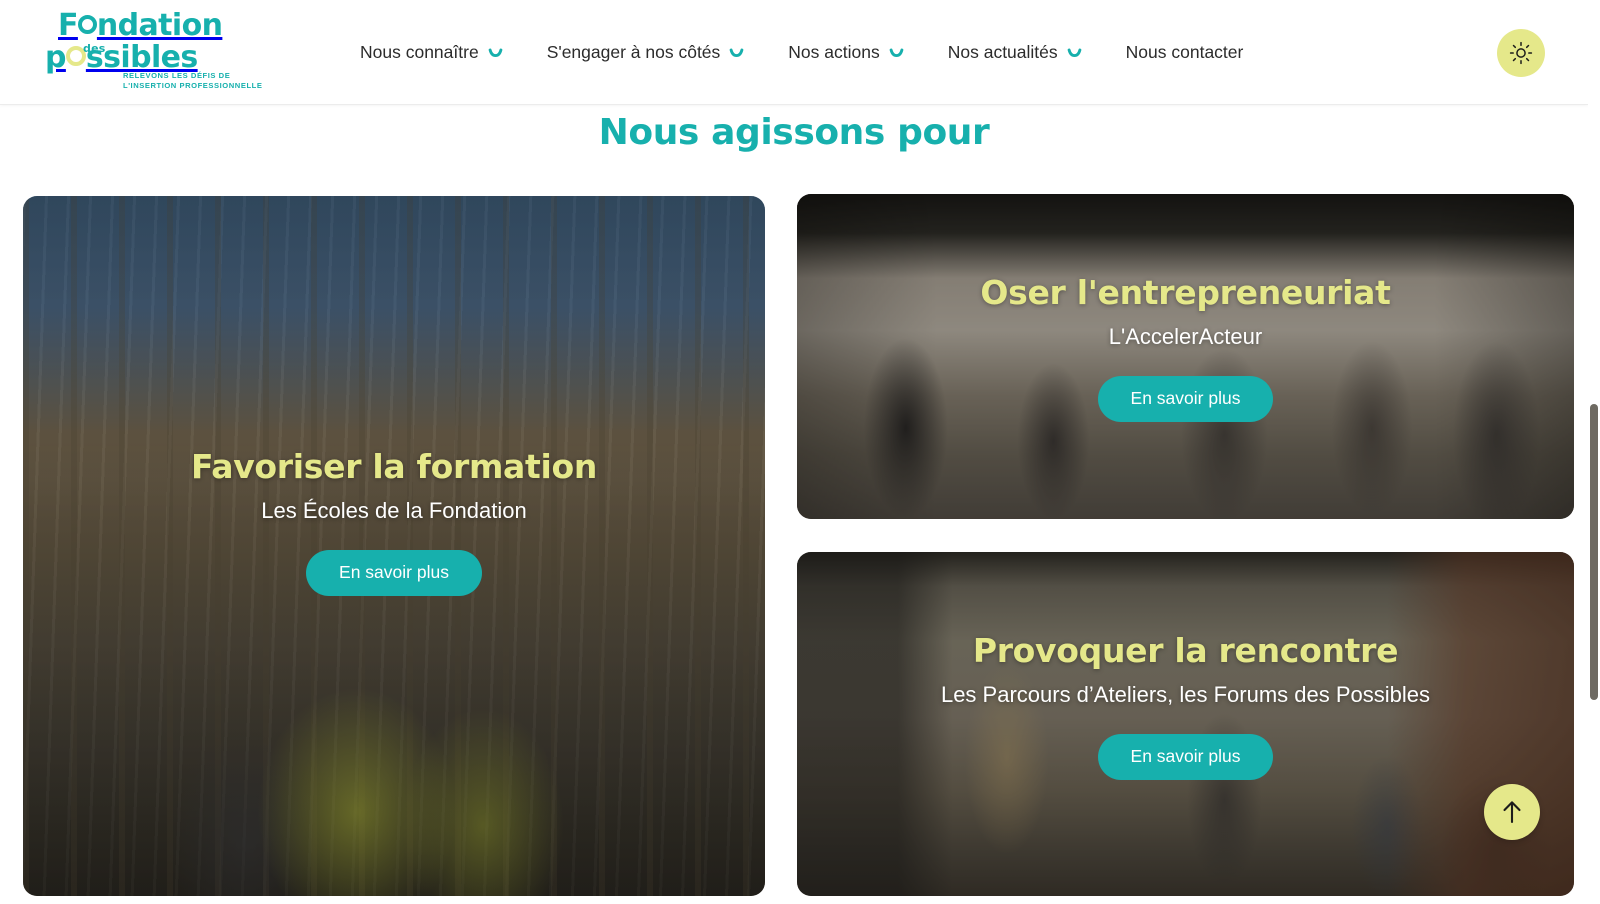 The image size is (1600, 904). I want to click on scroll-to-top-button, so click(1512, 812).